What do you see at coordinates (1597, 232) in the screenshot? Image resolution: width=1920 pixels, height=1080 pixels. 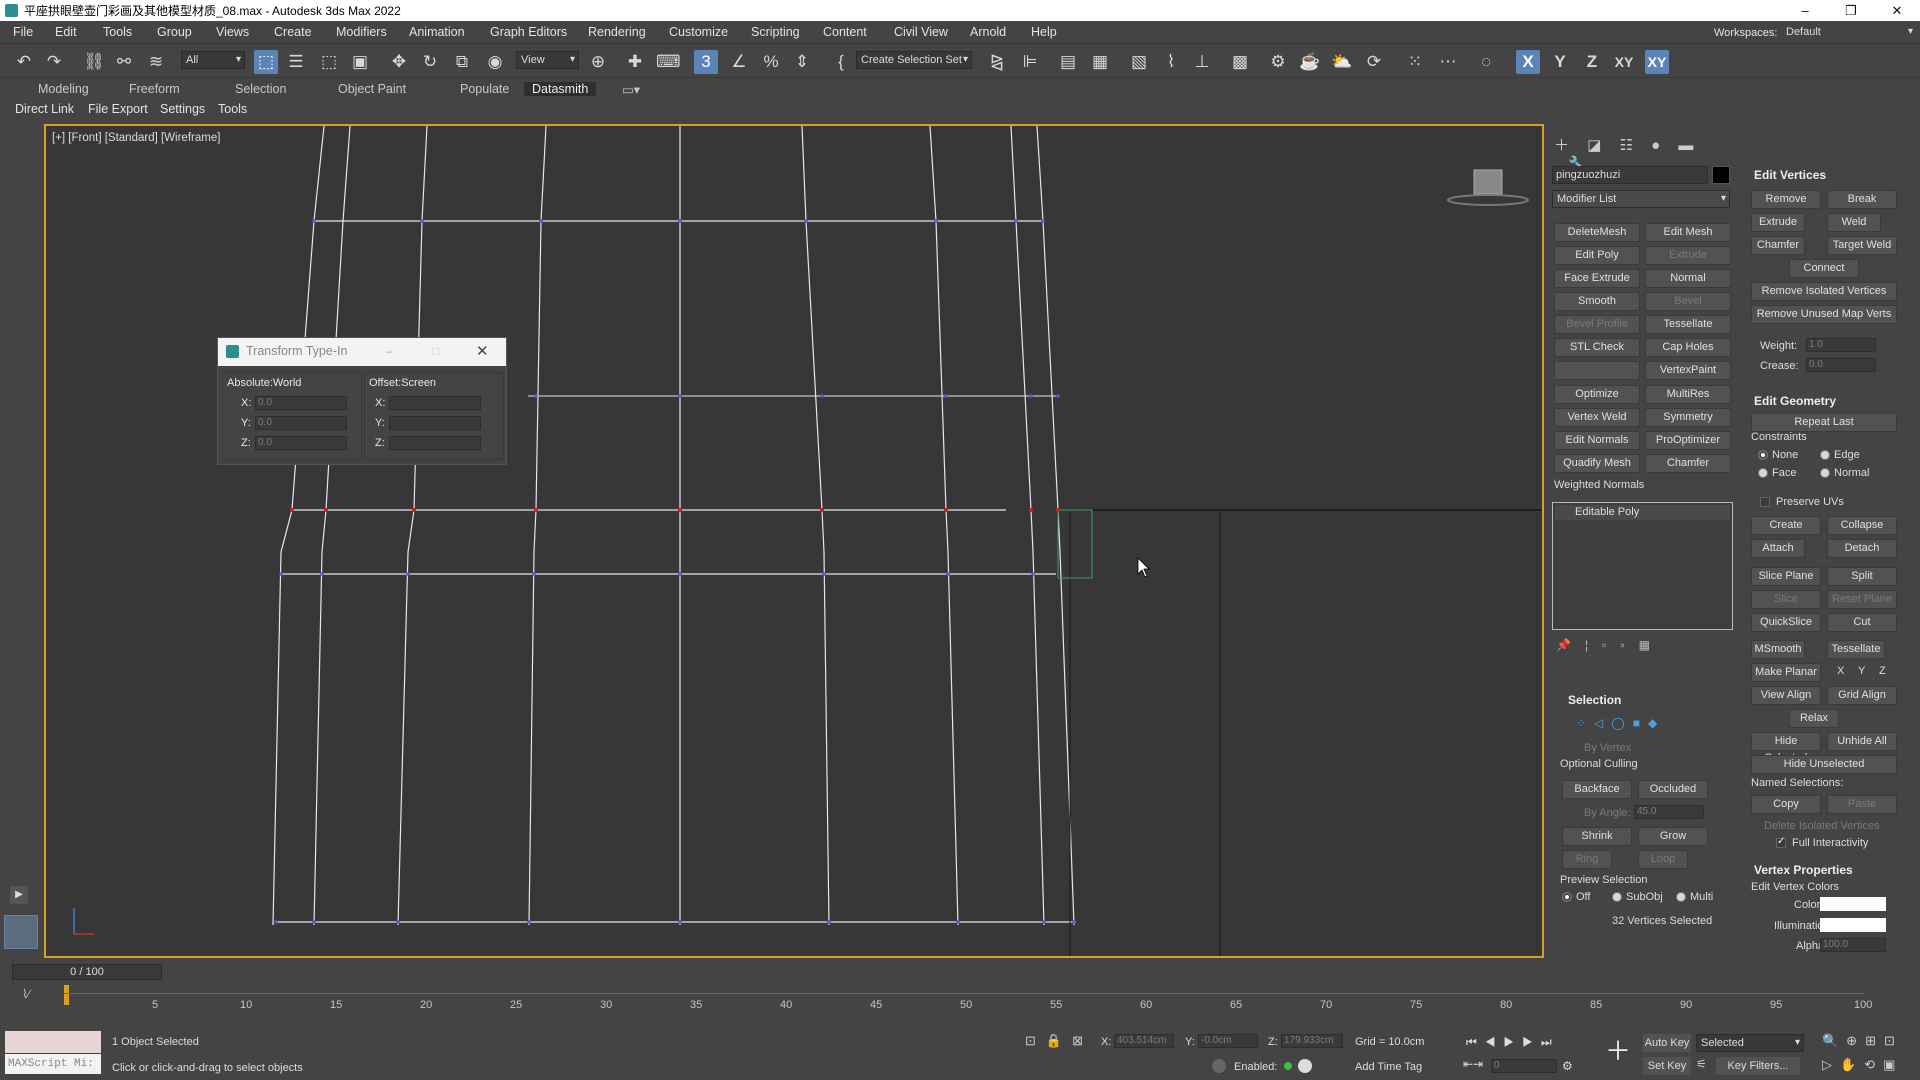 I see `mod-btn-deletemesh: DeleteMesh` at bounding box center [1597, 232].